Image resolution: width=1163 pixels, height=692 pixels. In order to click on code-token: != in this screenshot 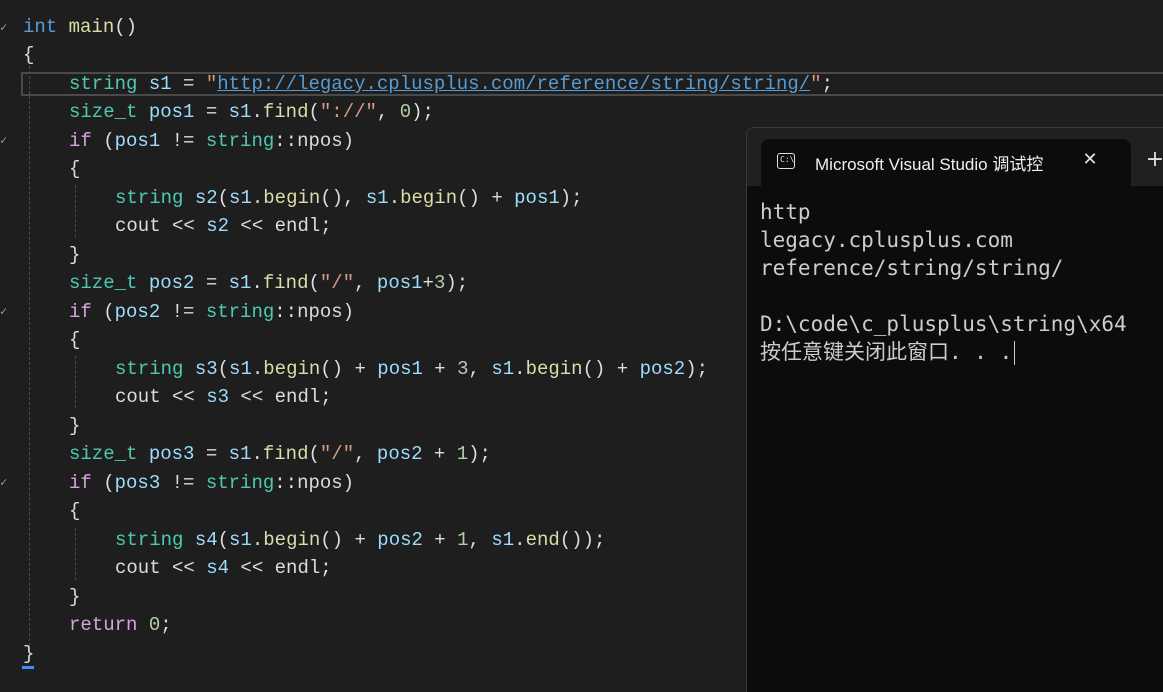, I will do `click(183, 483)`.